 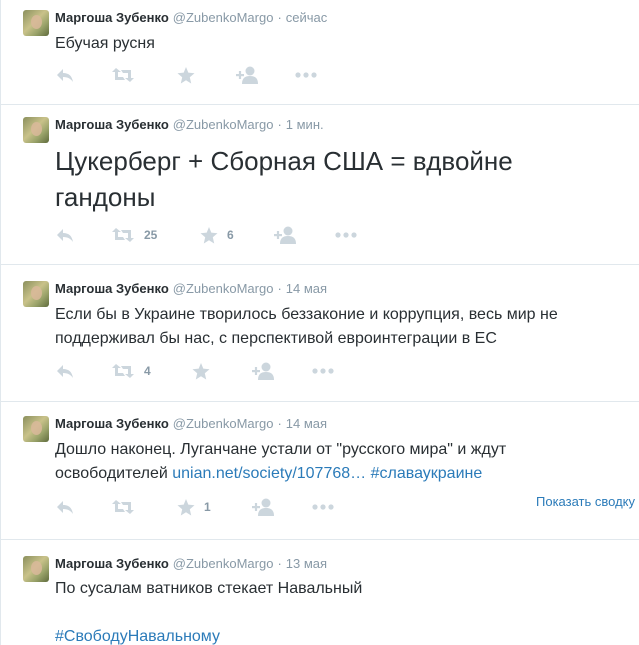 What do you see at coordinates (105, 43) in the screenshot?
I see `tweet-text: Ебучая русня` at bounding box center [105, 43].